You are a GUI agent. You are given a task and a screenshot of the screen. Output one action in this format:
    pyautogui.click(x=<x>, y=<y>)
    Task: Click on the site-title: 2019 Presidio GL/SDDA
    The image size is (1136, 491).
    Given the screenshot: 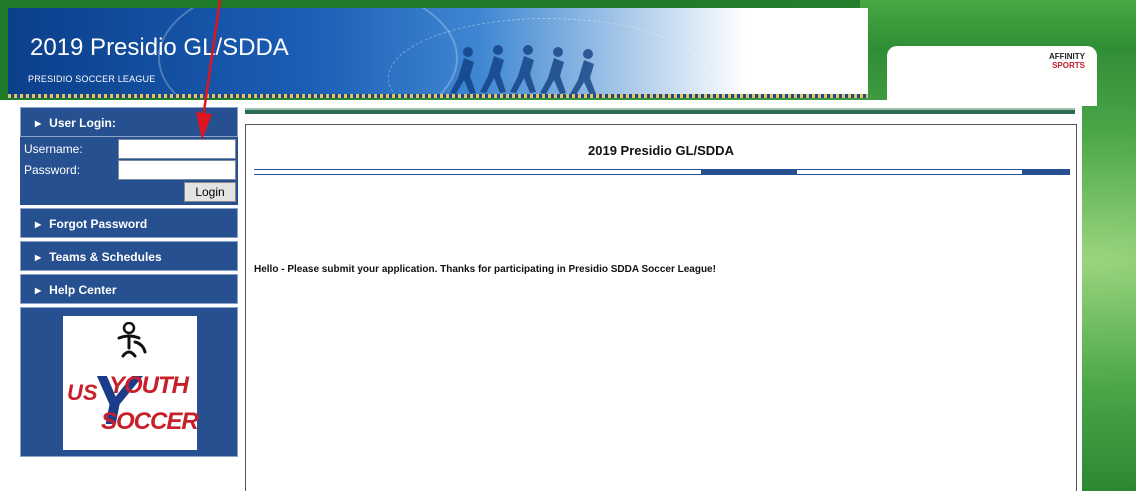 What is the action you would take?
    pyautogui.click(x=159, y=47)
    